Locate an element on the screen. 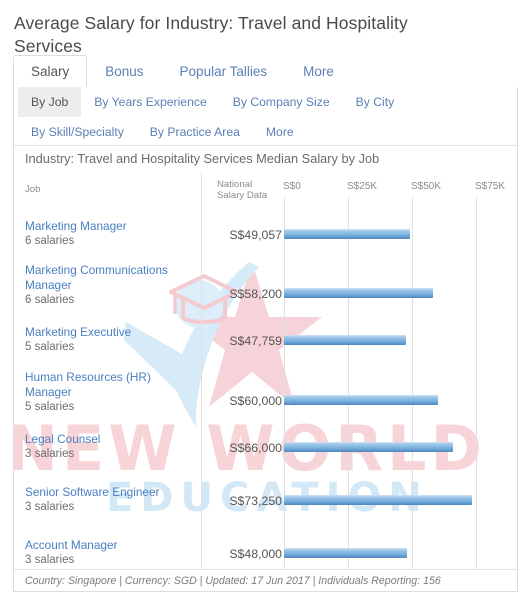  job-title-link: Human Resources (HR) Manager 5 salaries is located at coordinates (112, 392).